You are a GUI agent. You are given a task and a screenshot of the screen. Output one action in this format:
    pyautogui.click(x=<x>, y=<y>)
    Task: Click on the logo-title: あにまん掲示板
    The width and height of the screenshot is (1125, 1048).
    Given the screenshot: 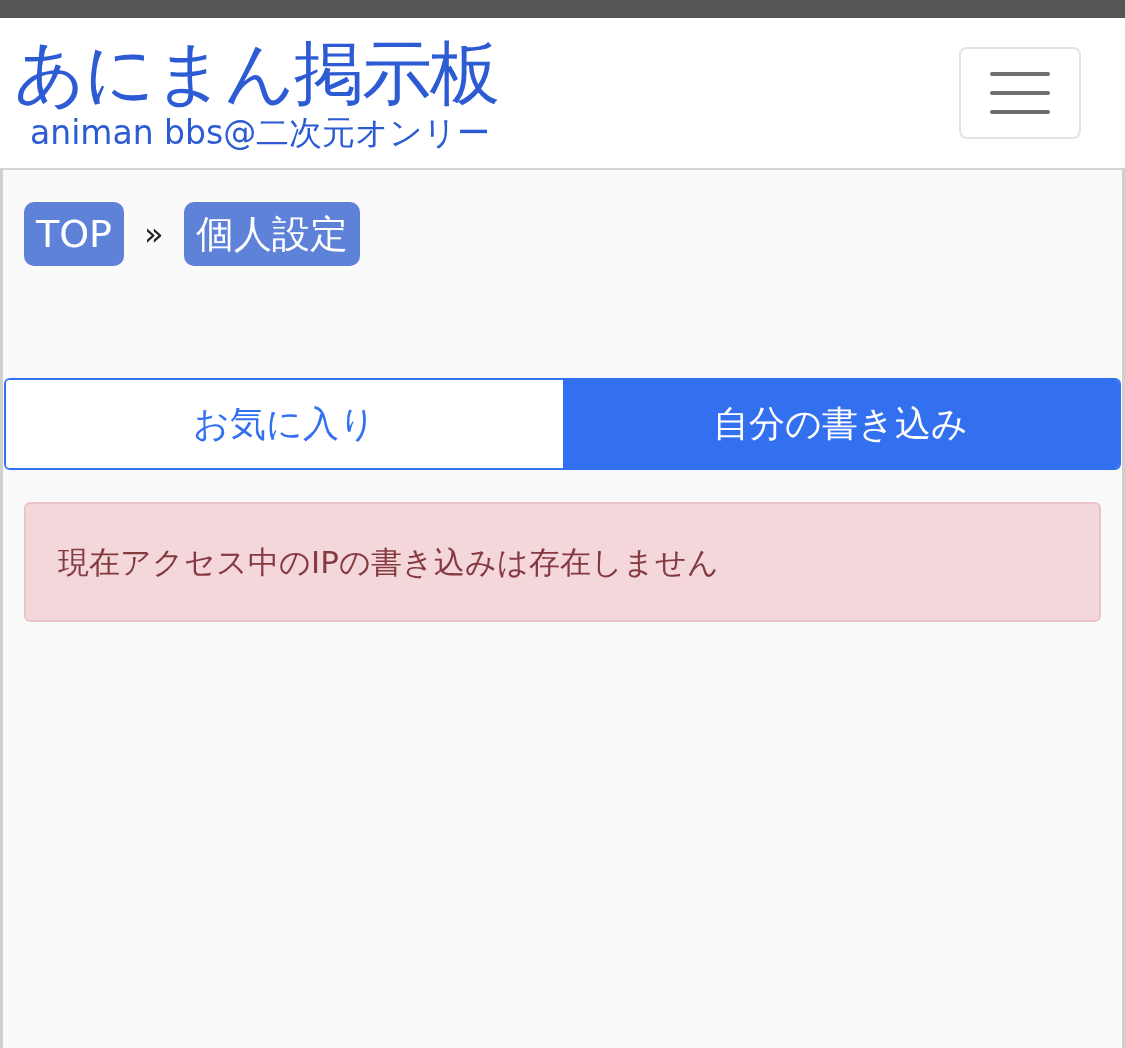 What is the action you would take?
    pyautogui.click(x=256, y=73)
    